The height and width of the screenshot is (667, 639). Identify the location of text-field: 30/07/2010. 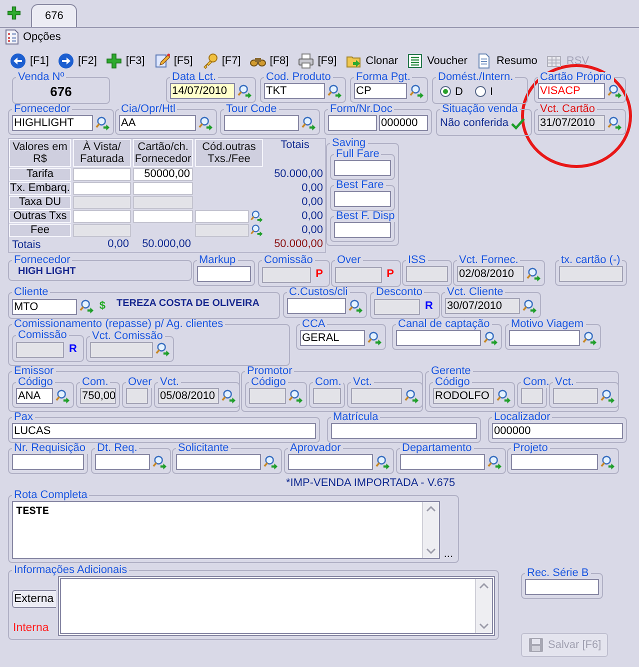
(482, 306).